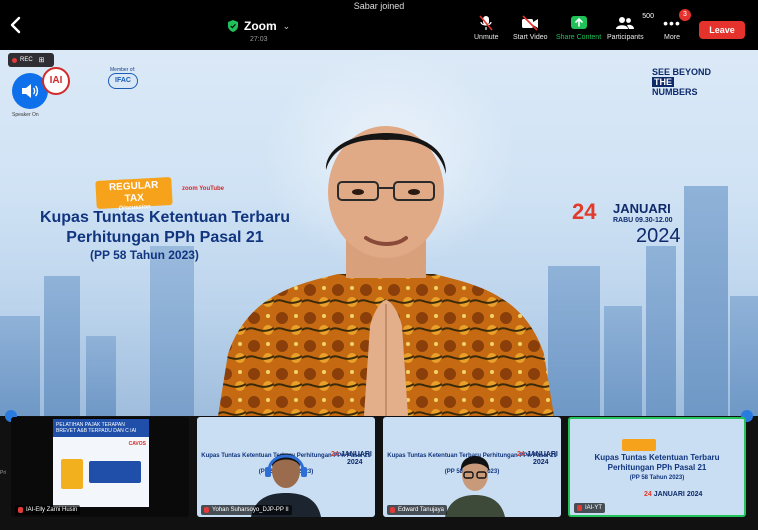 This screenshot has height=530, width=758. Describe the element at coordinates (625, 37) in the screenshot. I see `participants-label: Participants` at that location.